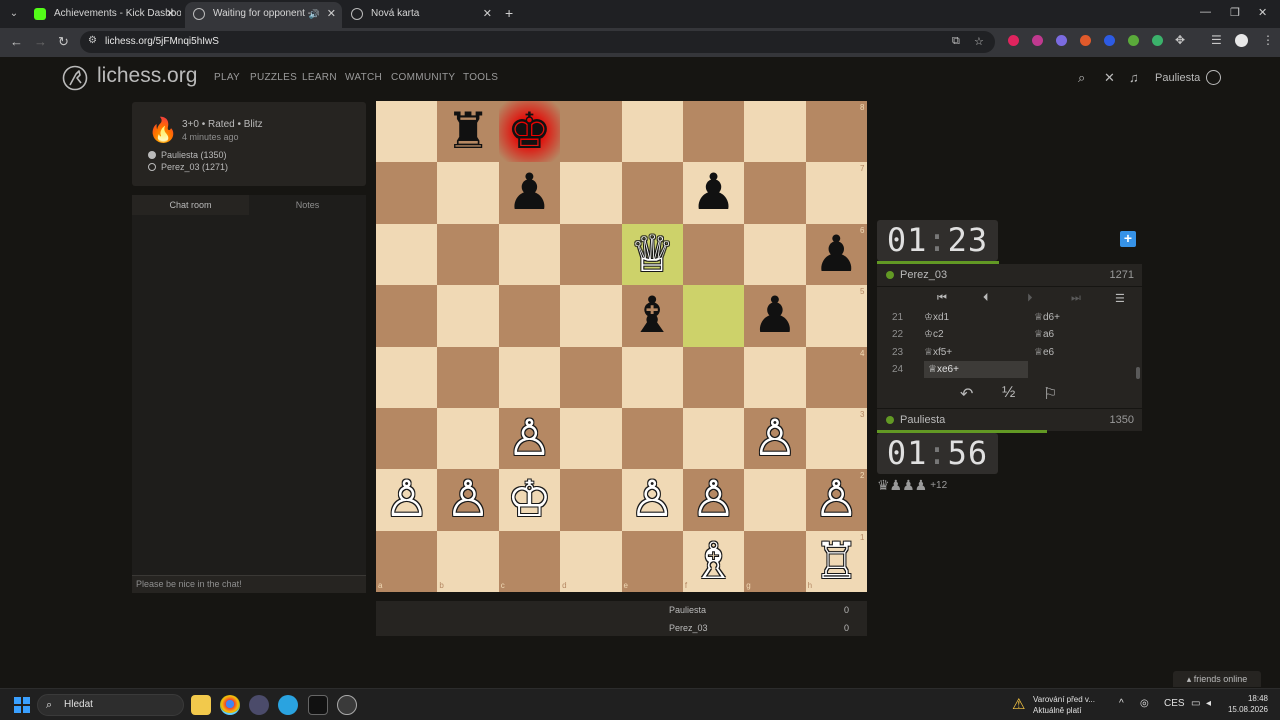 Image resolution: width=1280 pixels, height=720 pixels. What do you see at coordinates (652, 132) in the screenshot?
I see `square-e8` at bounding box center [652, 132].